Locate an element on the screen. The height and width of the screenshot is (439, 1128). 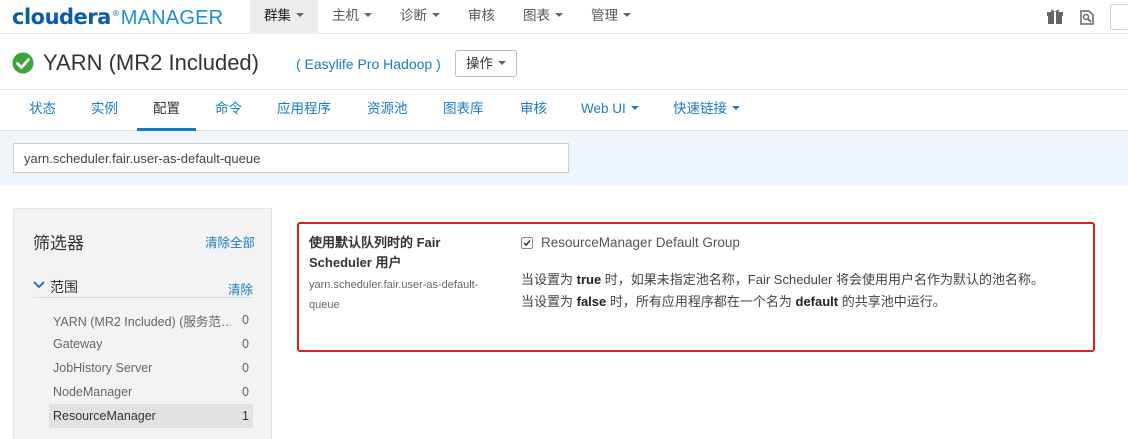
top-navbar: cloudera ® MANAGER 群集 主机 诊断 审核 图表 管理 is located at coordinates (564, 17).